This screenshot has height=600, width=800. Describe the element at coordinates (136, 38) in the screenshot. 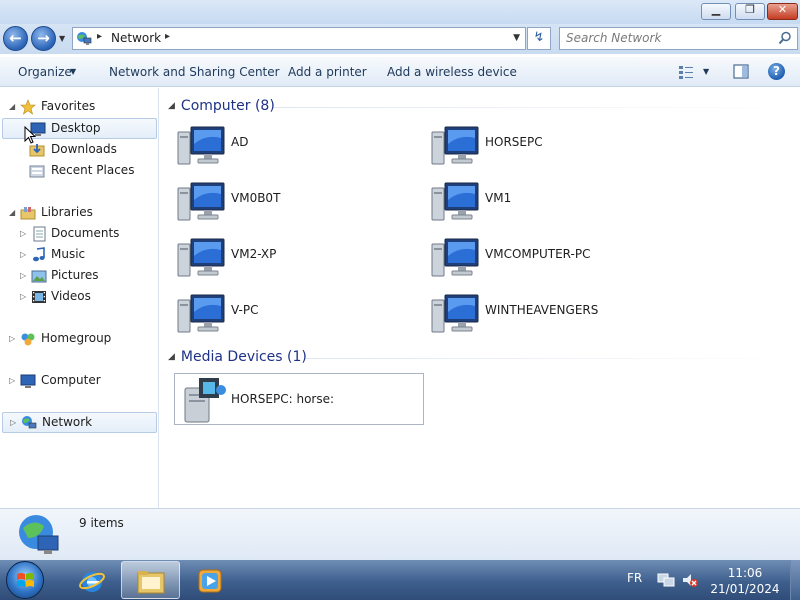

I see `breadcrumb-network: Network` at that location.